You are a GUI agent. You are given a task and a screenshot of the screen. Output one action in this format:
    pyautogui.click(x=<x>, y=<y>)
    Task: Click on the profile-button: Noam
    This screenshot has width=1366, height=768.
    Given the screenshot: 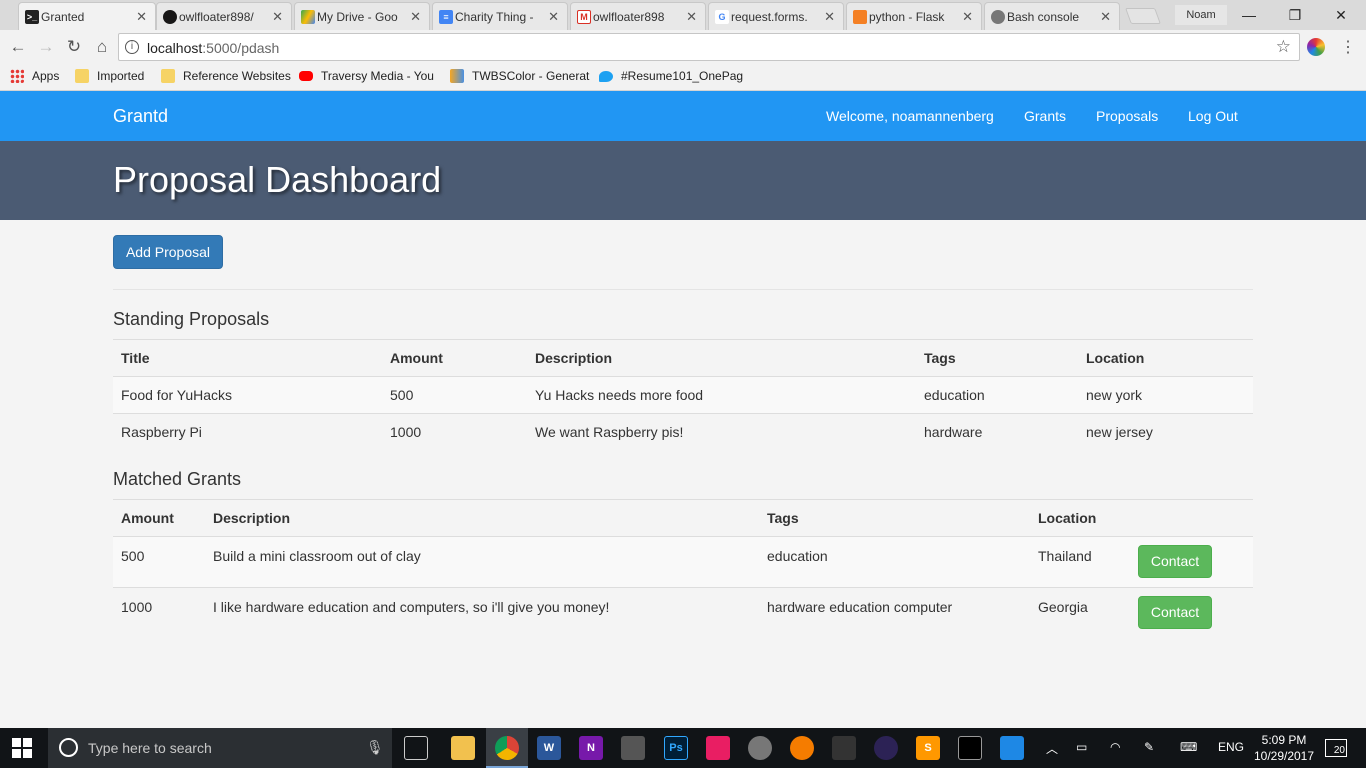 What is the action you would take?
    pyautogui.click(x=1201, y=15)
    